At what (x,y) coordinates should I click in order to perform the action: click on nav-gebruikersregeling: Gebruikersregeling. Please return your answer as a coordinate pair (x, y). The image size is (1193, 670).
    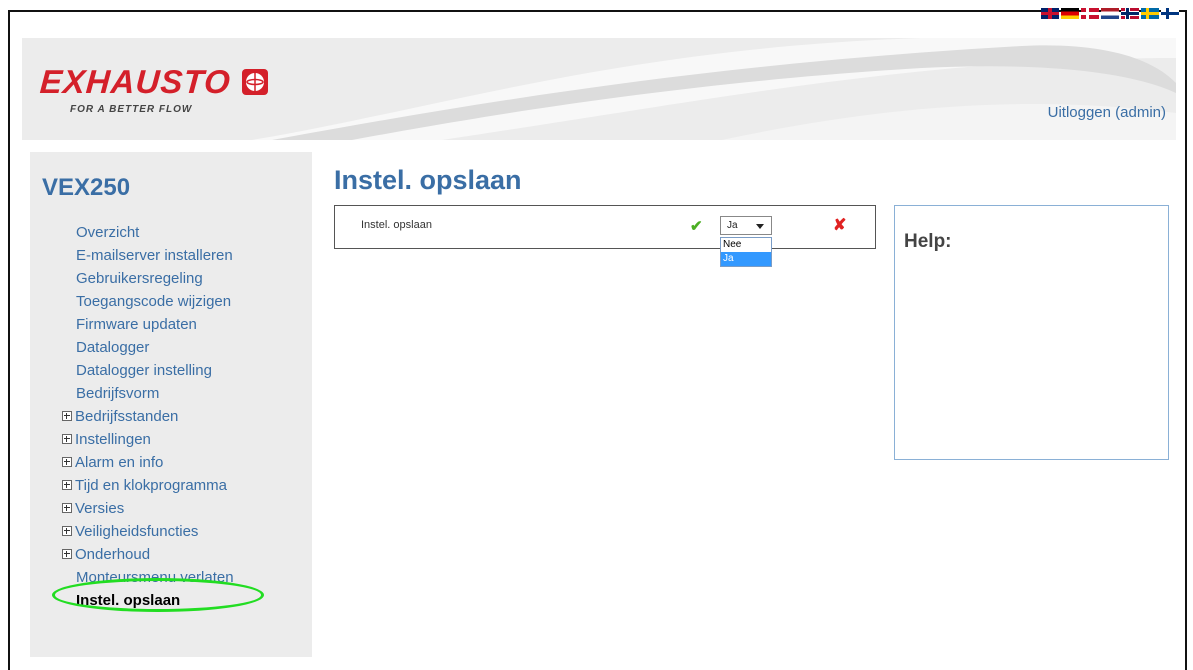
    Looking at the image, I should click on (155, 278).